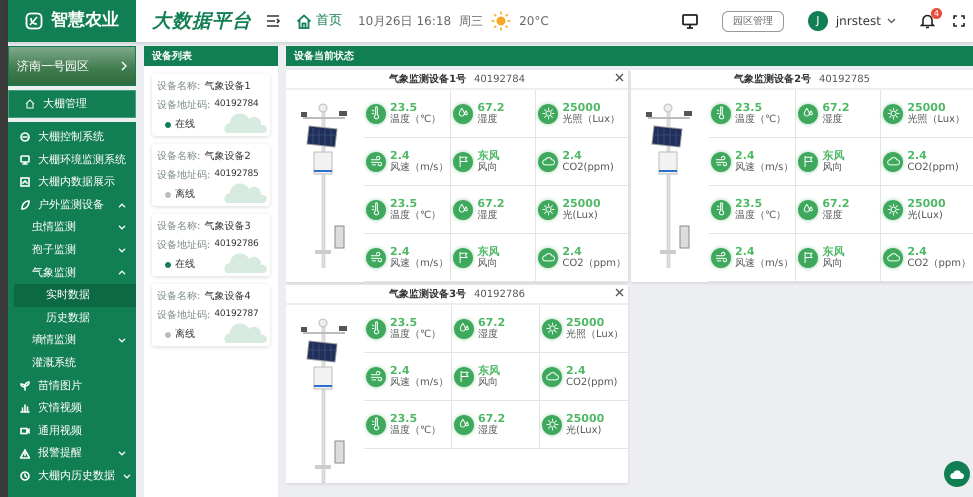 Image resolution: width=973 pixels, height=497 pixels. I want to click on panel-title: 气象监测设备1号, so click(427, 79).